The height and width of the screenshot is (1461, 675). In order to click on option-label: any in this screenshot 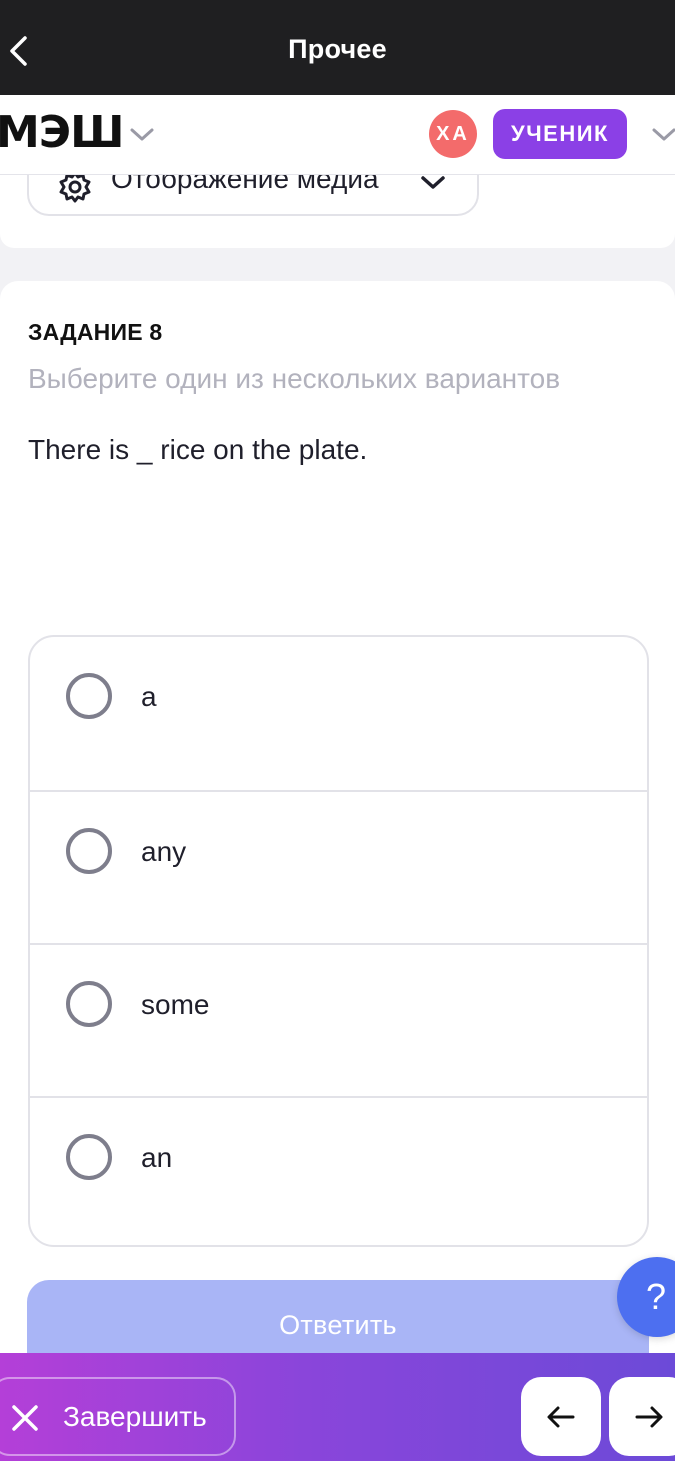, I will do `click(164, 851)`.